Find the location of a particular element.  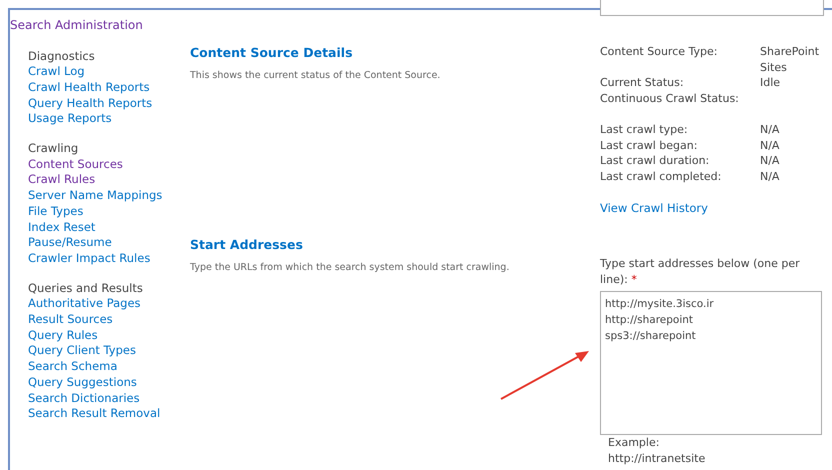

field-label: Content Source Type: is located at coordinates (659, 52).